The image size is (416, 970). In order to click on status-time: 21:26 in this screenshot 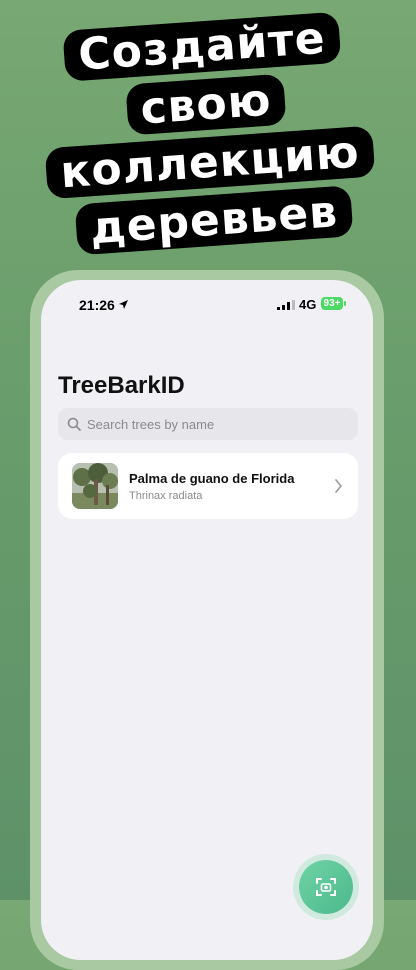, I will do `click(97, 305)`.